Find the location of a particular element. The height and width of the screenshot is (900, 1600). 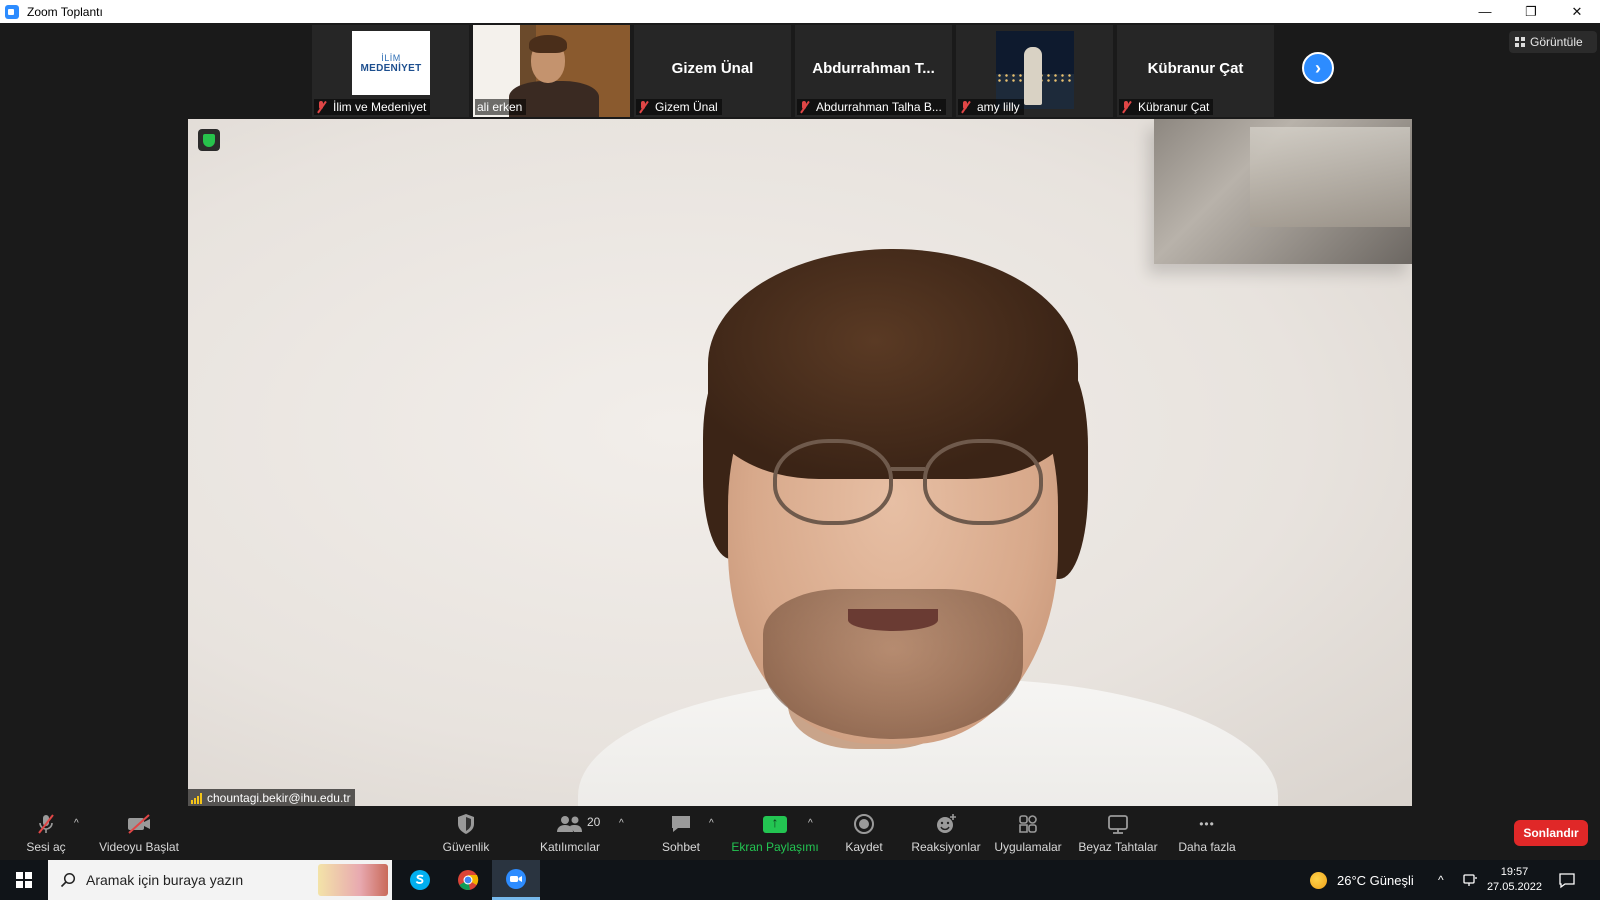

window-controls: — ❐ ✕ is located at coordinates (1531, 11).